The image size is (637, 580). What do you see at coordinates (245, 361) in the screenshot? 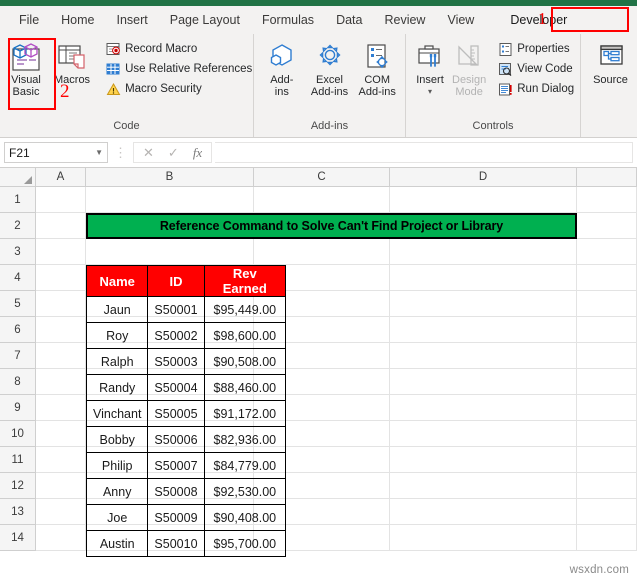
I see `cell-rev-earned: $90,508.00` at bounding box center [245, 361].